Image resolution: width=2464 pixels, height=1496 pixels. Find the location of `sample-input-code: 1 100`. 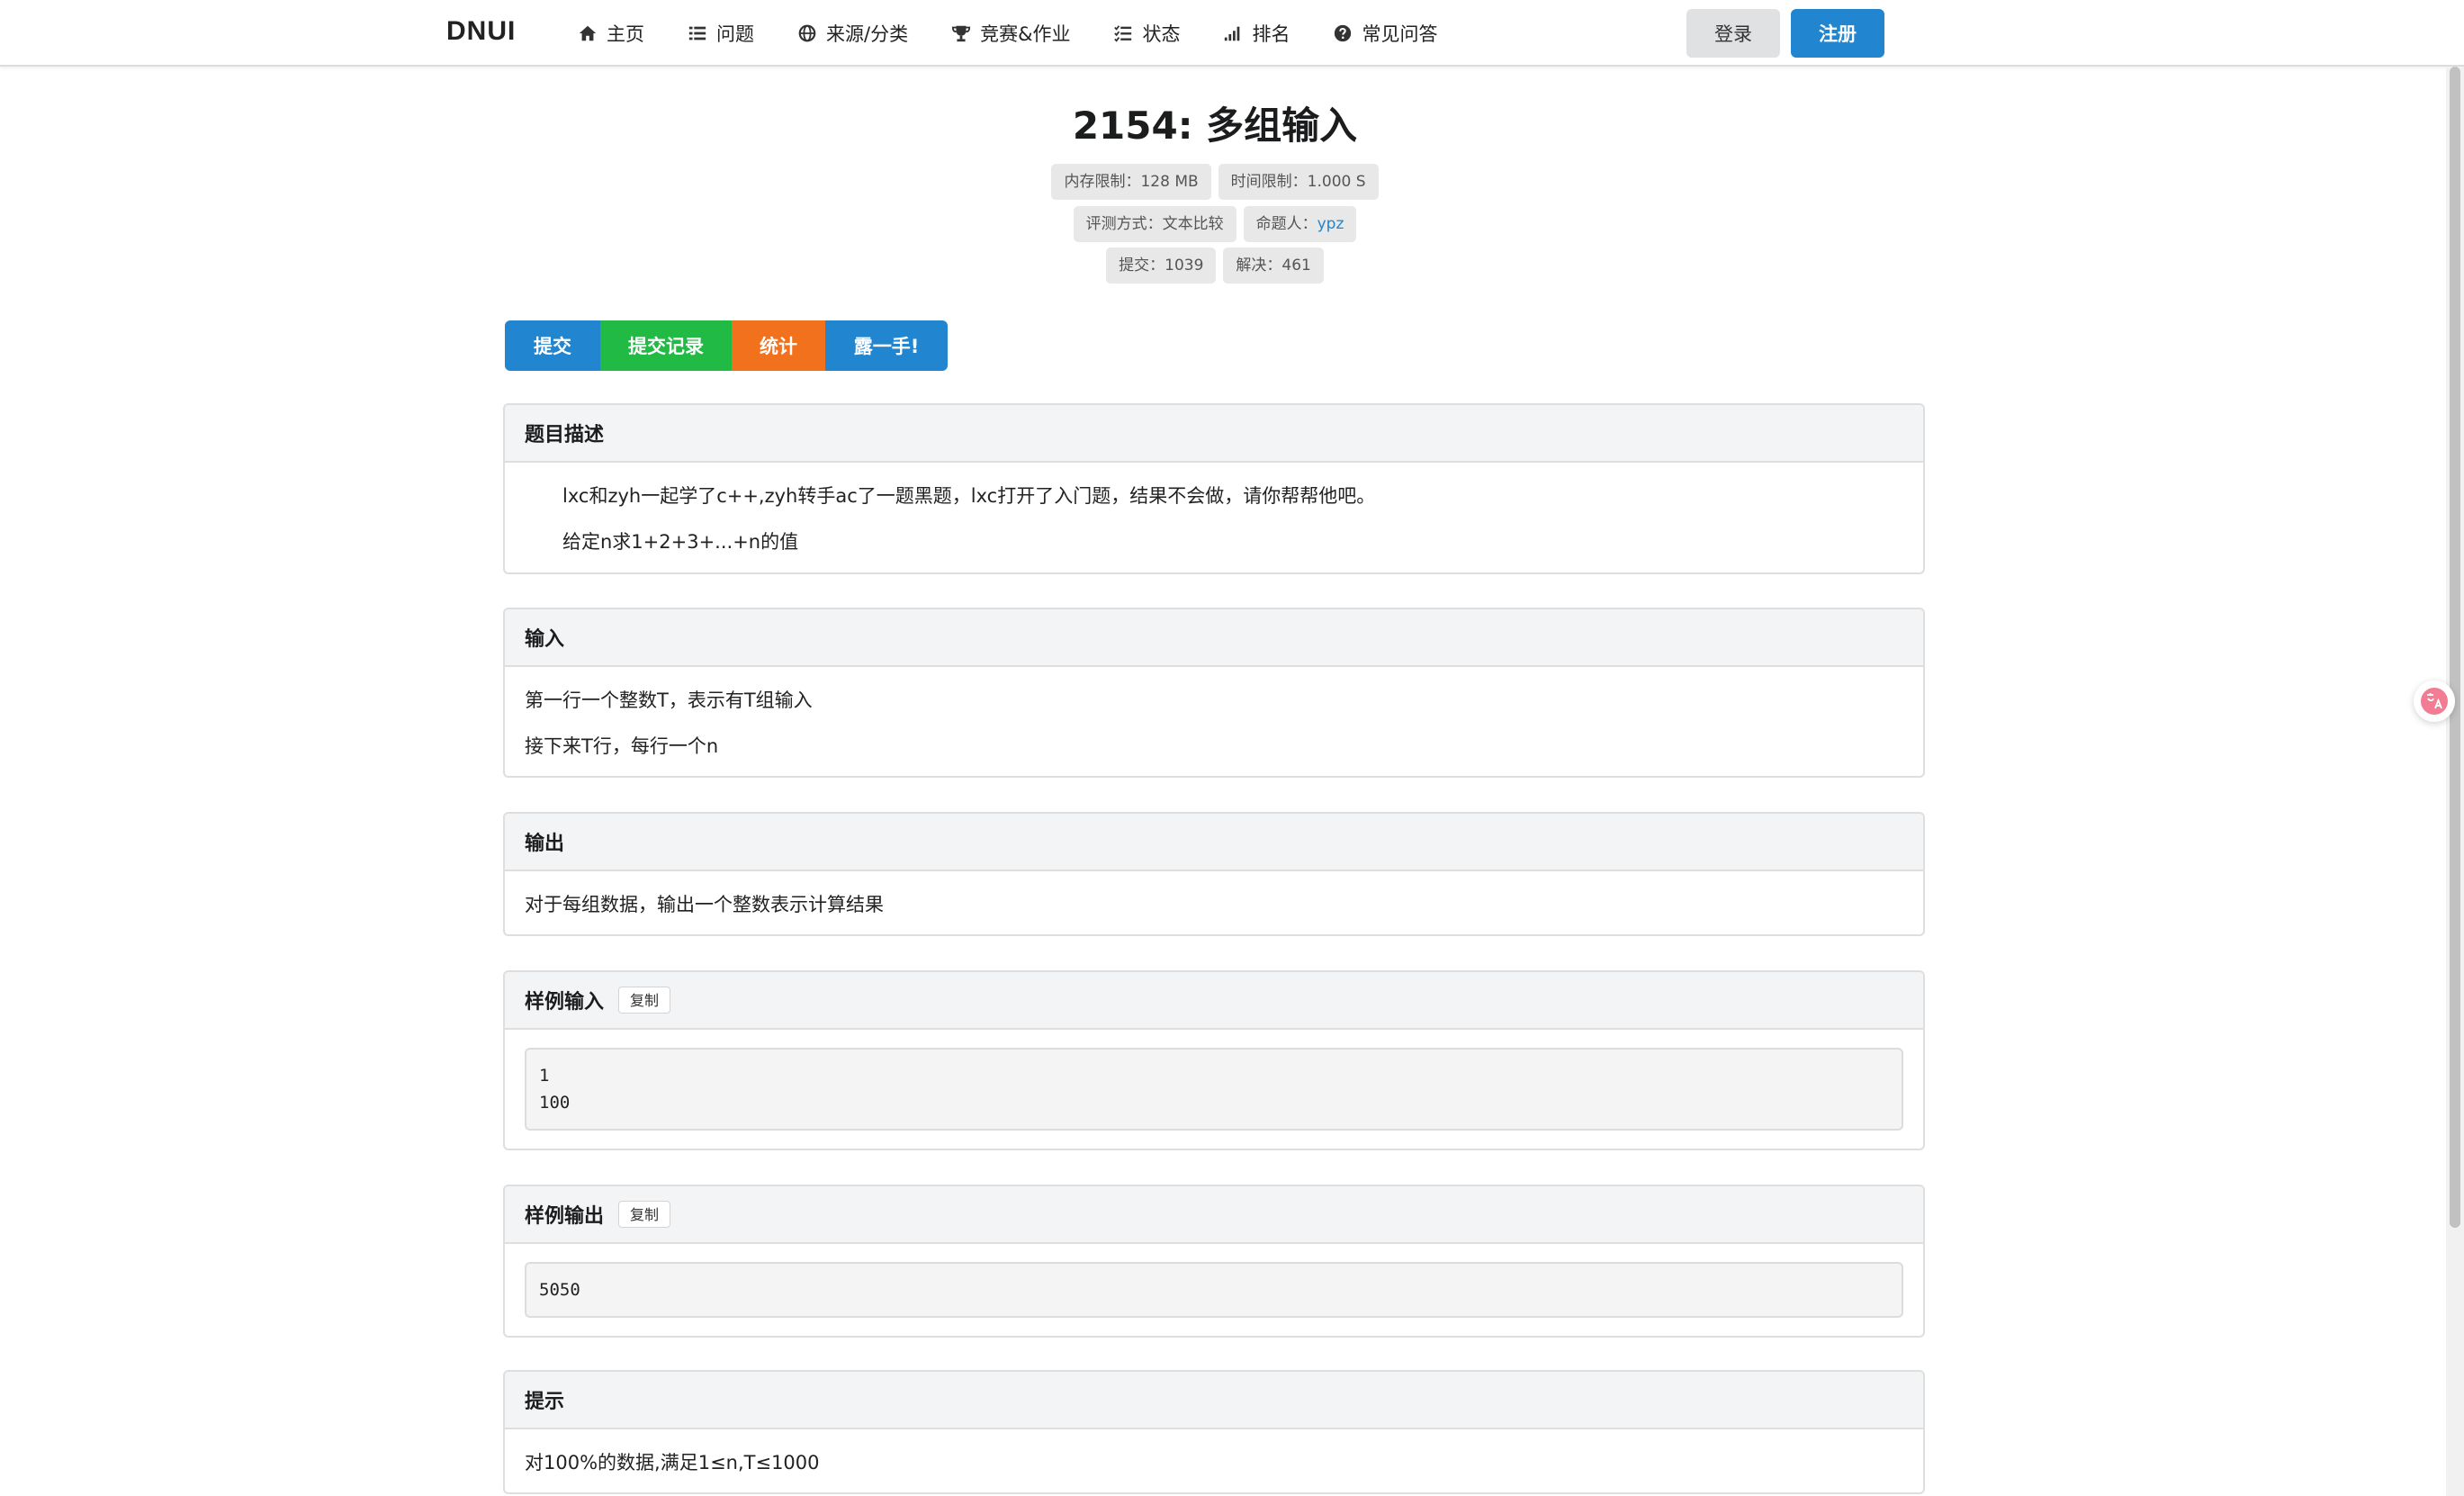

sample-input-code: 1 100 is located at coordinates (1214, 1090).